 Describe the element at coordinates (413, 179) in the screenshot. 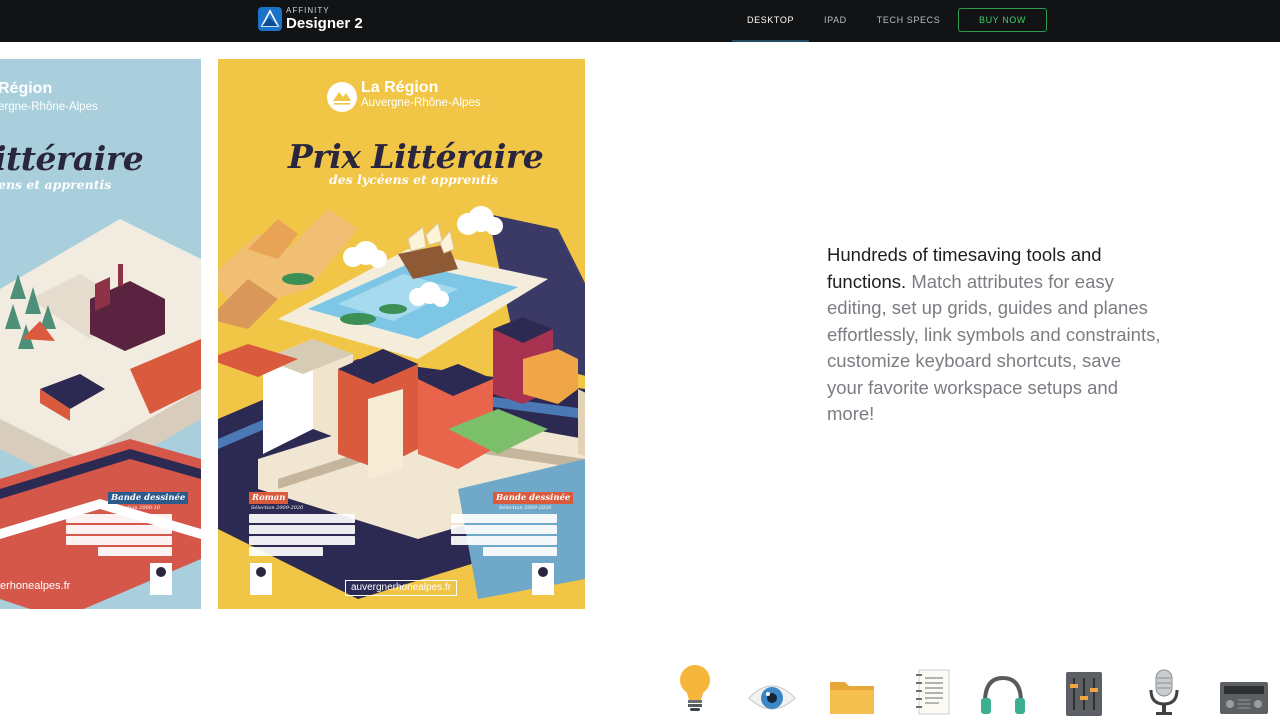

I see `poster-right-subtitle: des lycéens et apprentis` at that location.